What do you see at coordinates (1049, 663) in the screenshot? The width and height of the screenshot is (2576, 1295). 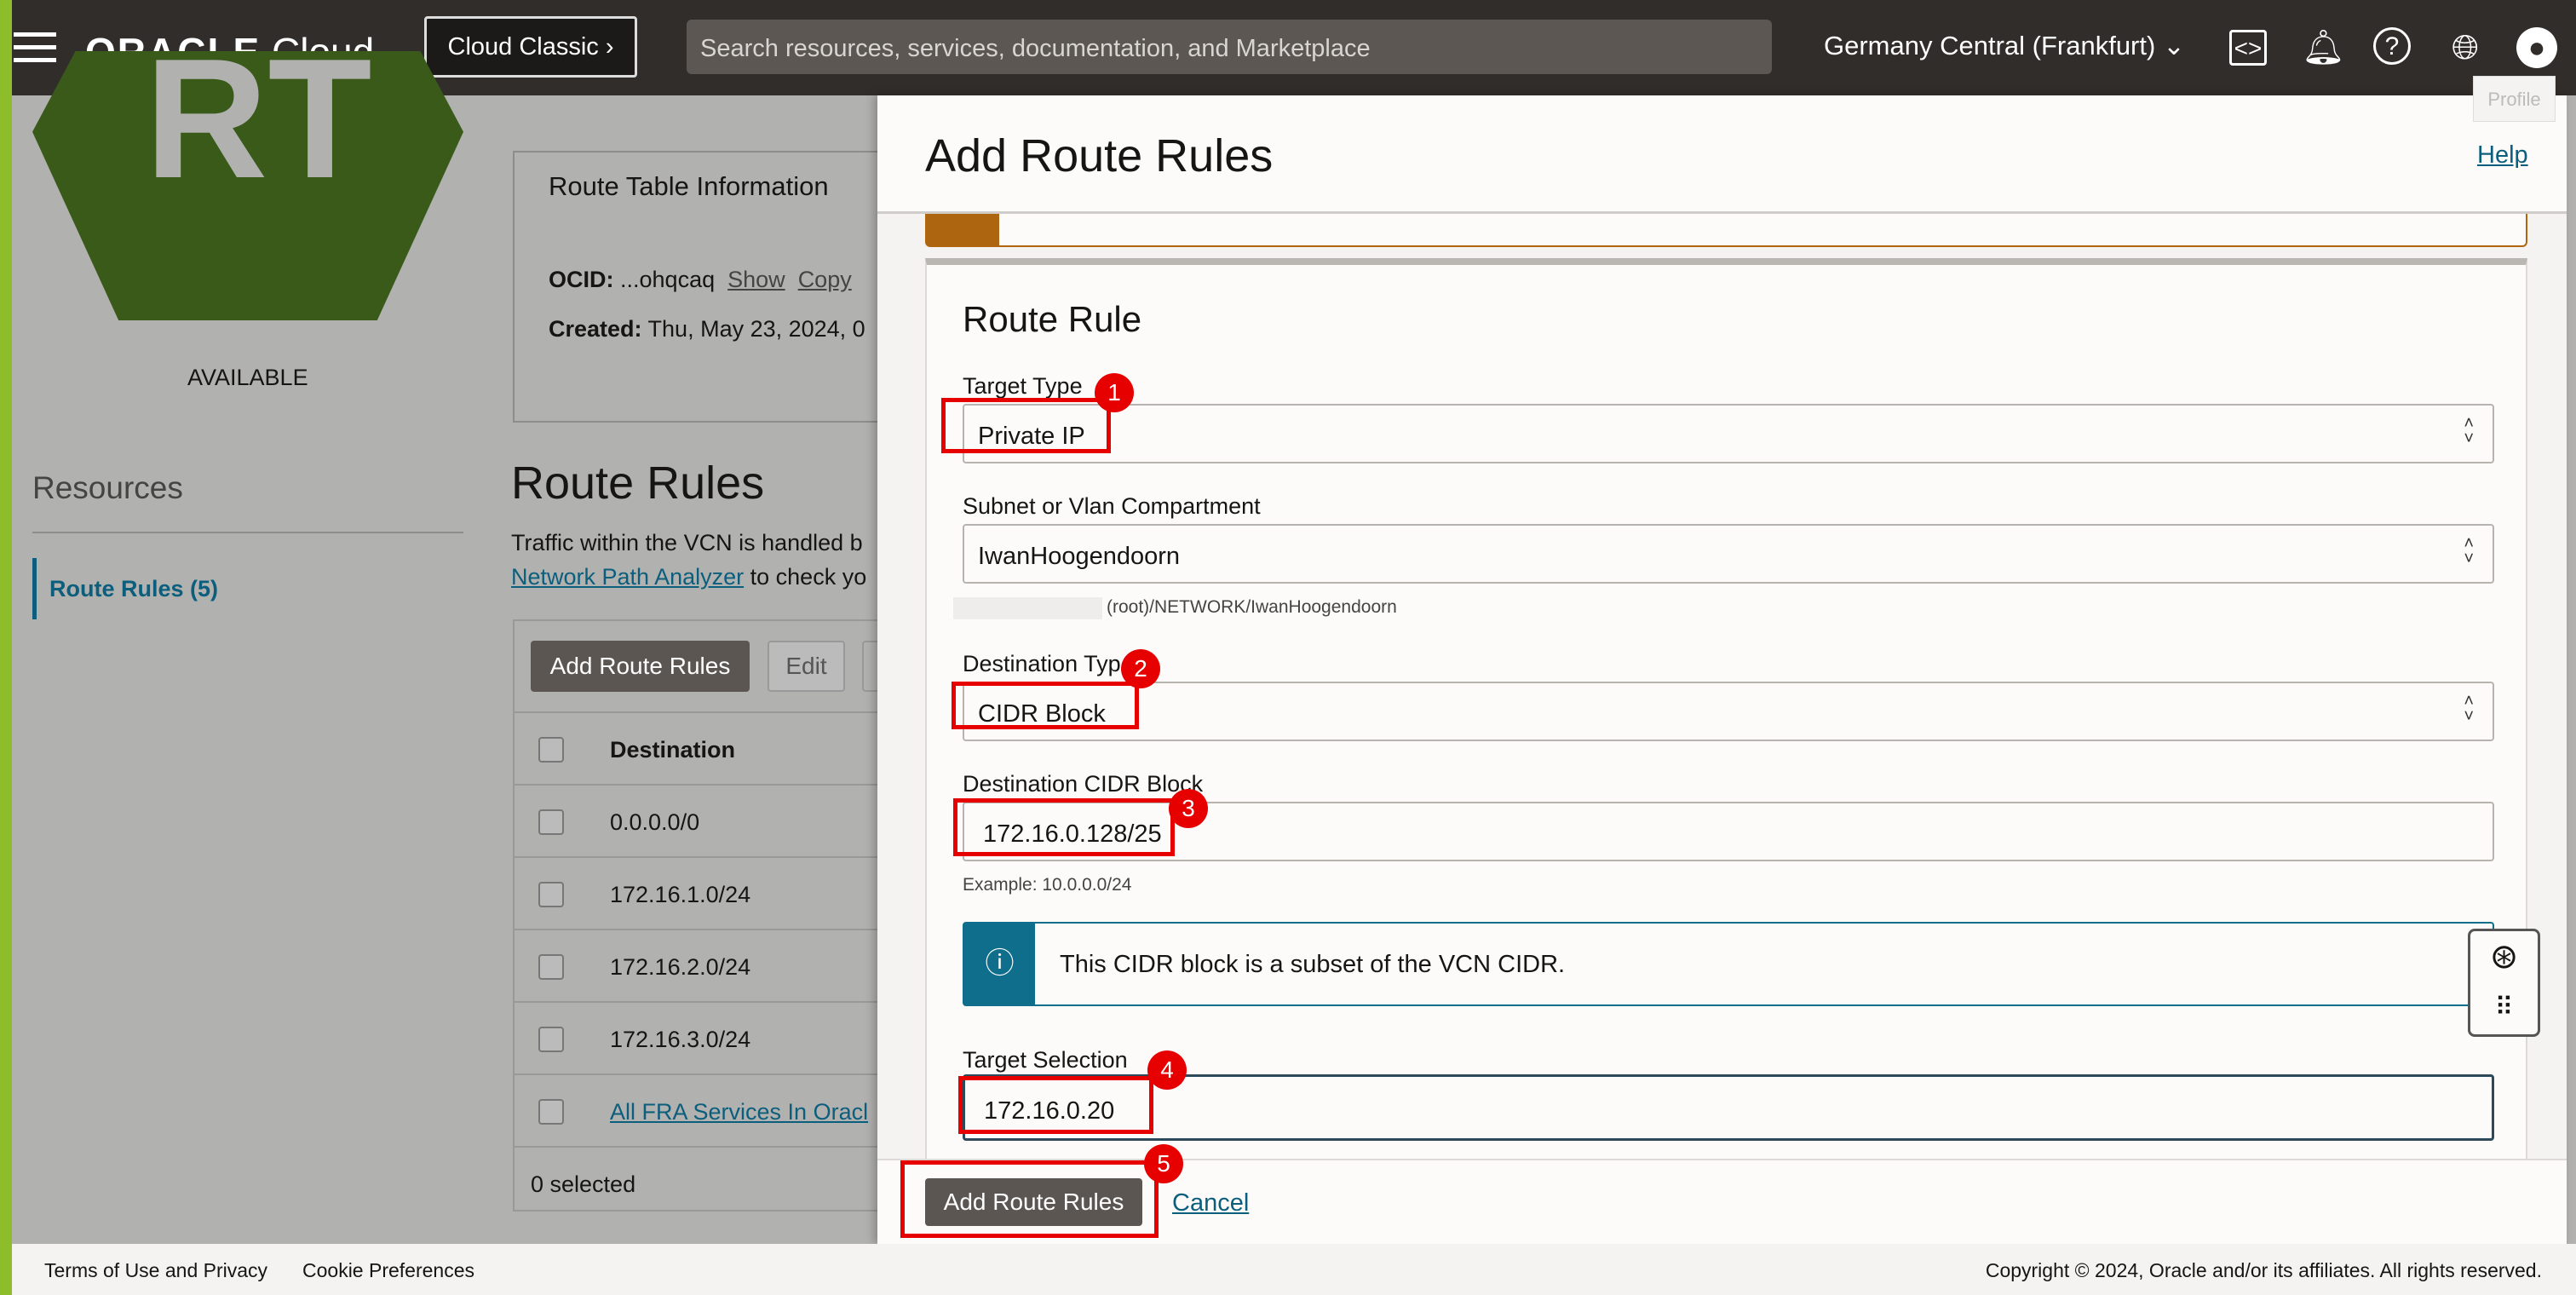 I see `destination-type-label: Destination Type` at bounding box center [1049, 663].